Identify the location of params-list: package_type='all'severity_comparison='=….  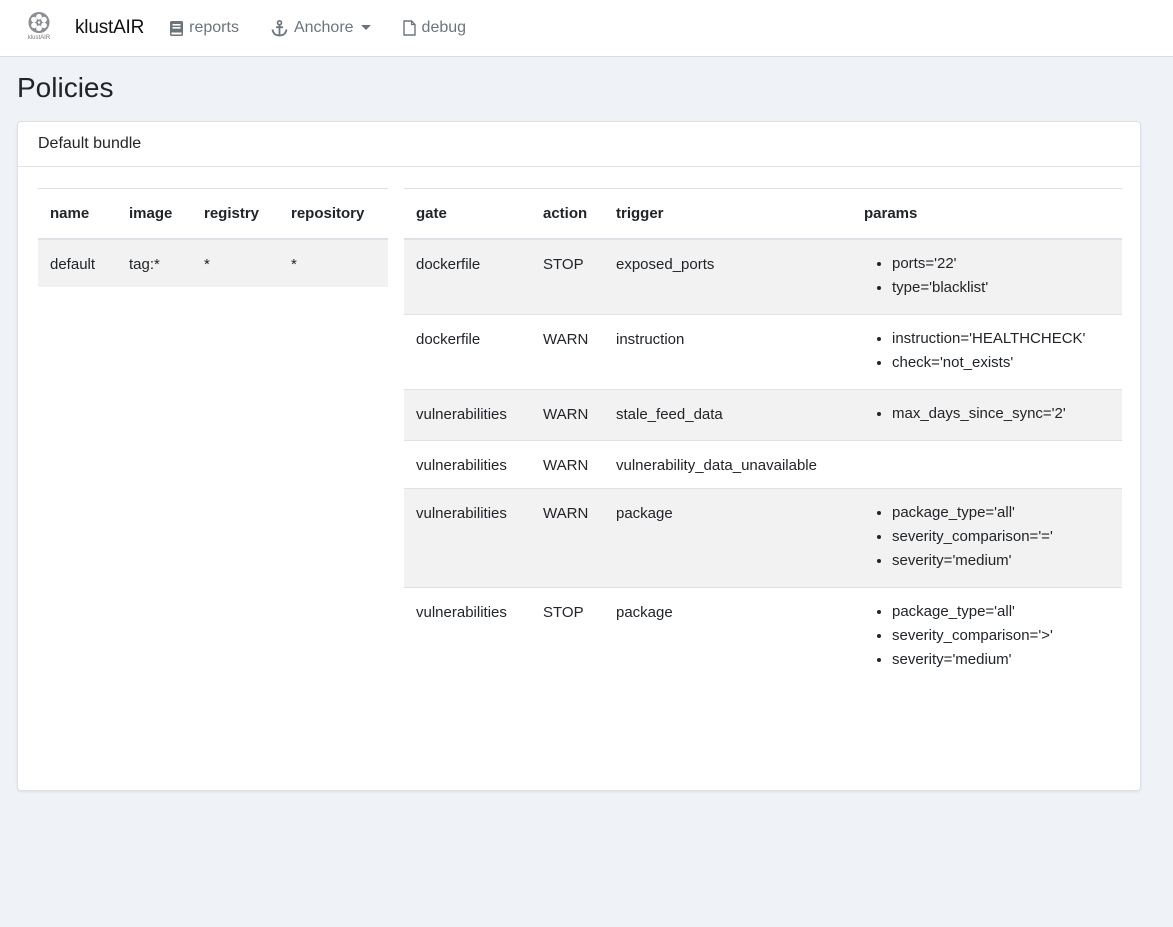
(987, 537).